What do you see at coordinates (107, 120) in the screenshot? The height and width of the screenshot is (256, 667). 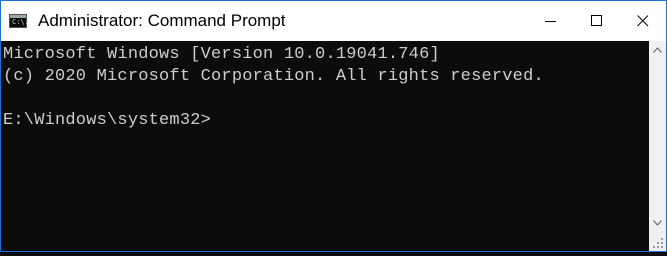 I see `console-prompt: E:\Windows\system32>` at bounding box center [107, 120].